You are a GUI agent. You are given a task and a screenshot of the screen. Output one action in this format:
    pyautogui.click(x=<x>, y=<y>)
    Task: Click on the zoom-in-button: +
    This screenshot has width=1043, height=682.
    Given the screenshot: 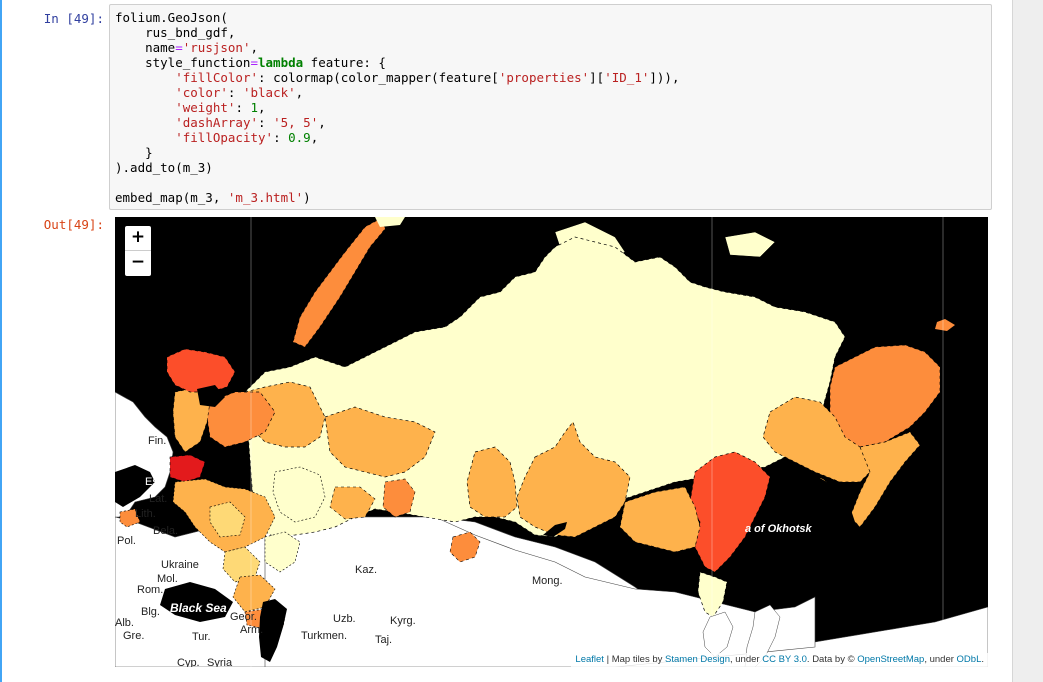 What is the action you would take?
    pyautogui.click(x=138, y=238)
    